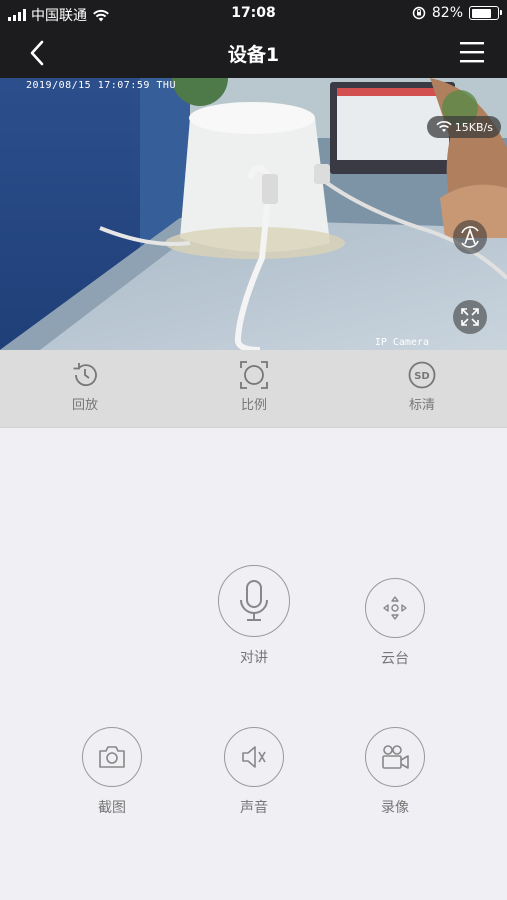 Image resolution: width=507 pixels, height=900 pixels. Describe the element at coordinates (419, 13) in the screenshot. I see `rotation-lock-icon` at that location.